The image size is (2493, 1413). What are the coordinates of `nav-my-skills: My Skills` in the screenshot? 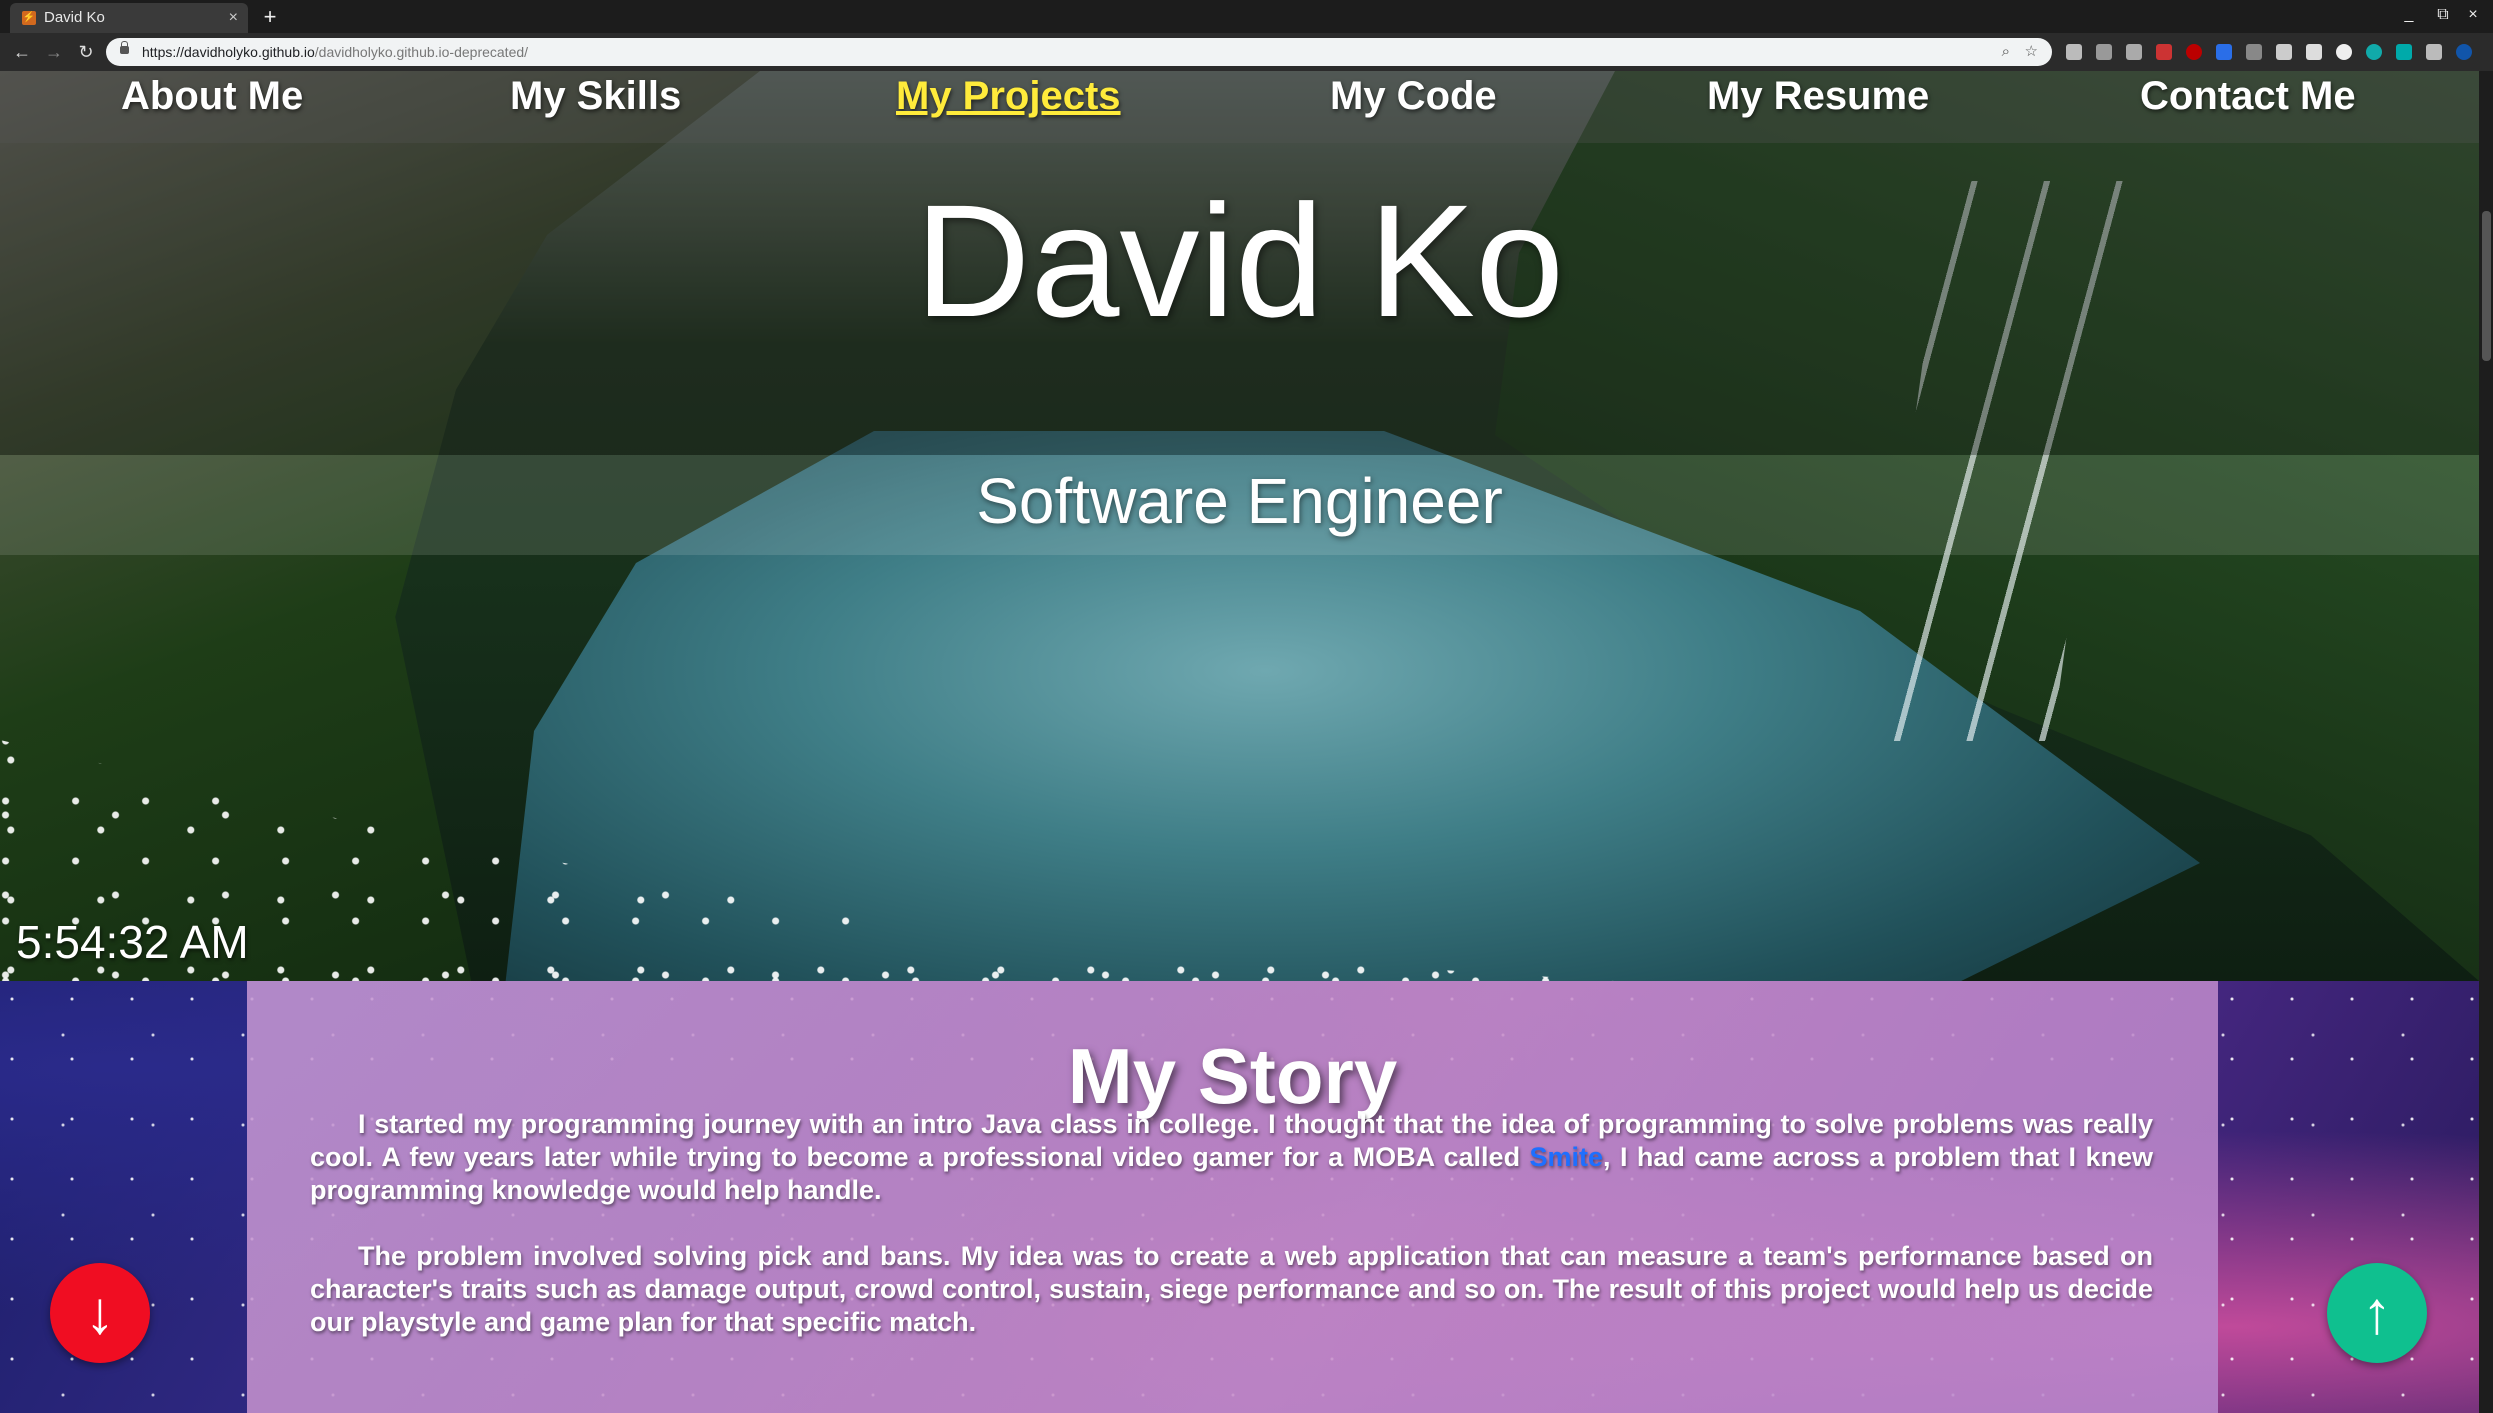 It's located at (595, 101).